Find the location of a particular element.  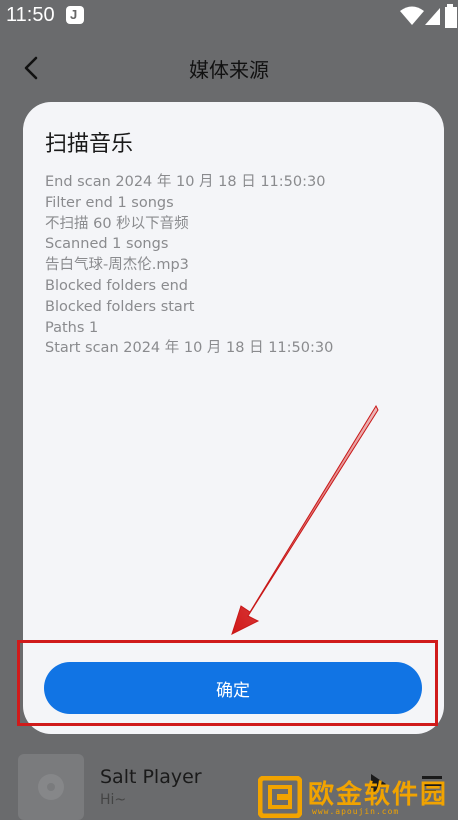

wifi-icon is located at coordinates (412, 15).